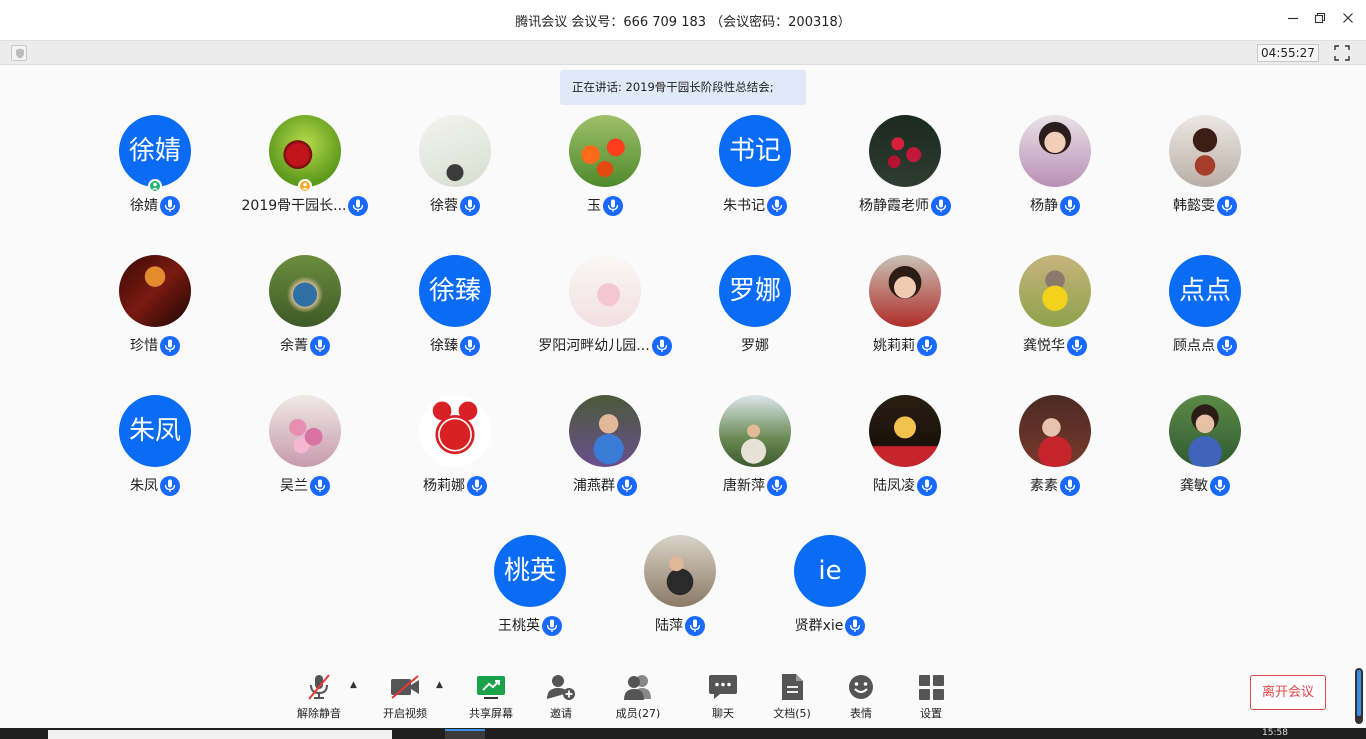  What do you see at coordinates (755, 431) in the screenshot?
I see `woman-mountain-photo` at bounding box center [755, 431].